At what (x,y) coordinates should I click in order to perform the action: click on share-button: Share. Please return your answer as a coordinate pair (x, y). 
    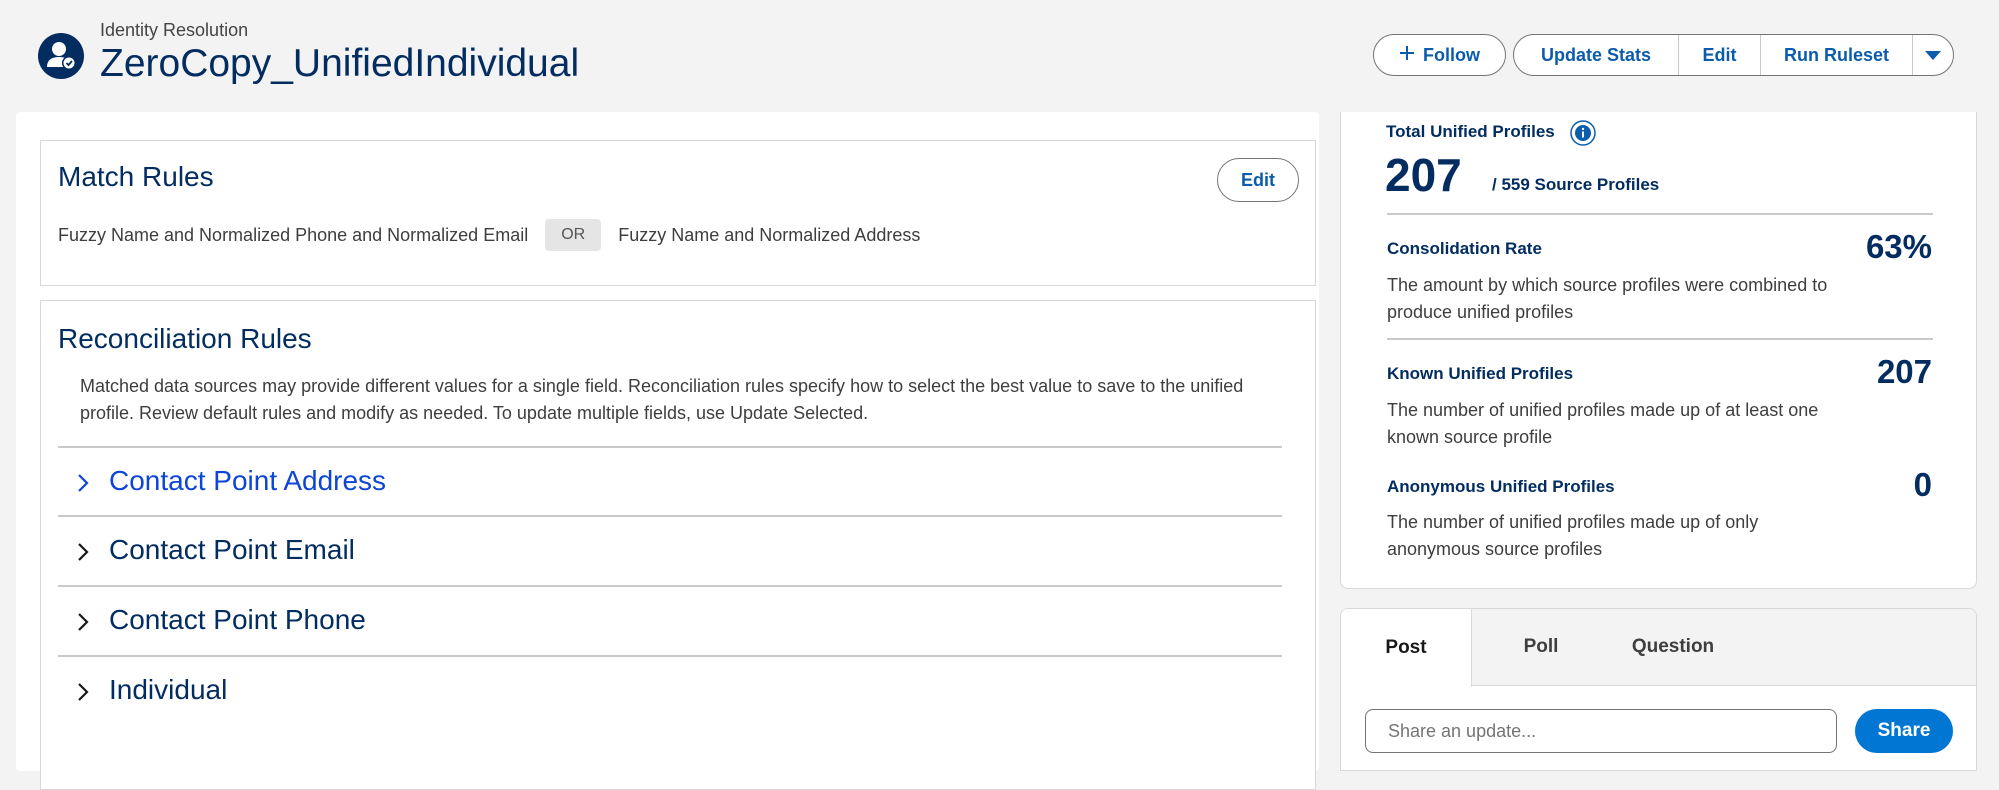
    Looking at the image, I should click on (1904, 731).